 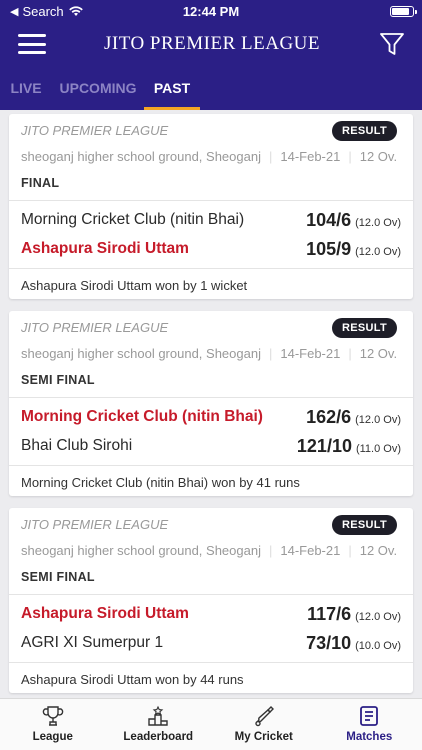 I want to click on team-row: Ashapura Sirodi Uttam 117/6 (12.0 Ov), so click(x=211, y=614).